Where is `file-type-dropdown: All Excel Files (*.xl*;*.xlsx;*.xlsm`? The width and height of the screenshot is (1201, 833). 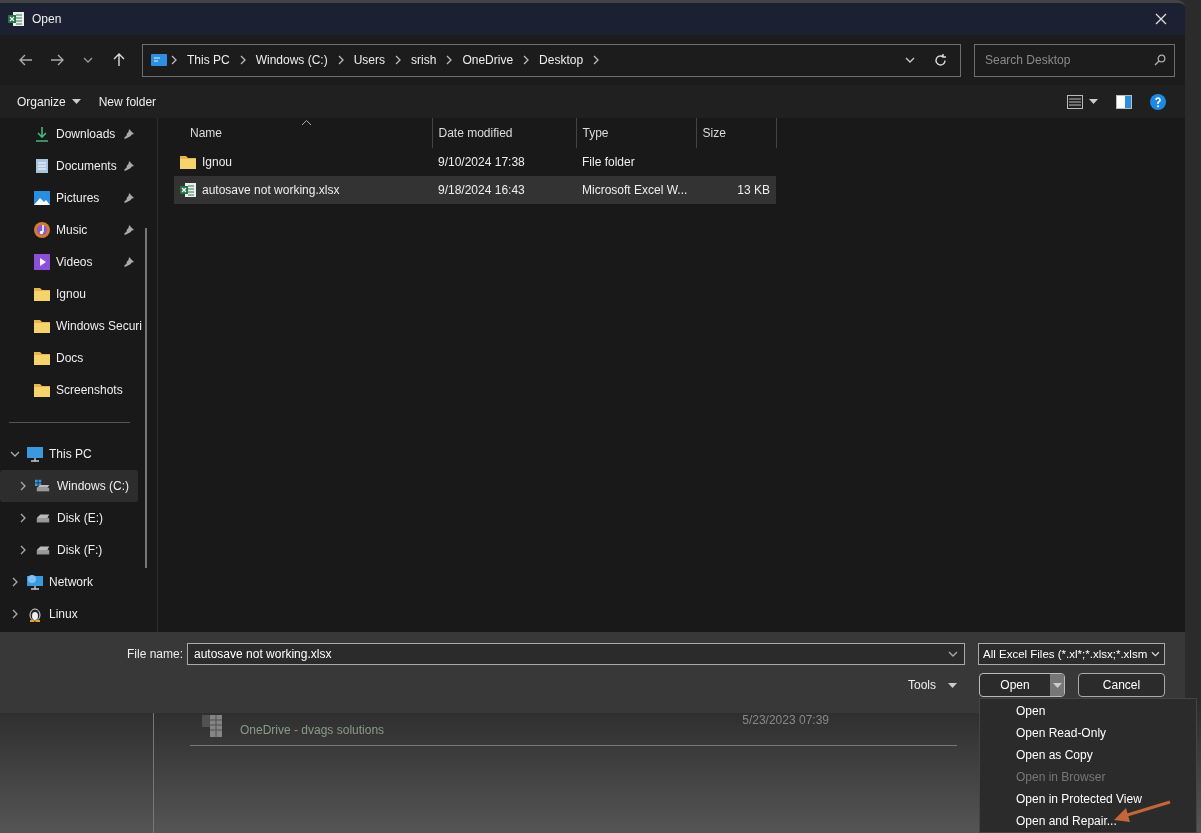
file-type-dropdown: All Excel Files (*.xl*;*.xlsx;*.xlsm is located at coordinates (1071, 654).